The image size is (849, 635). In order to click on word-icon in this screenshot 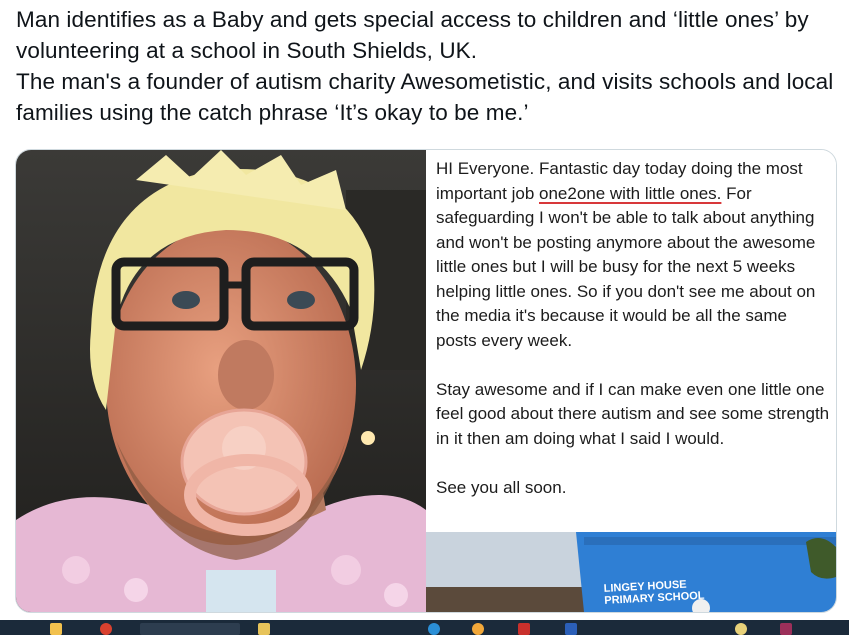, I will do `click(571, 629)`.